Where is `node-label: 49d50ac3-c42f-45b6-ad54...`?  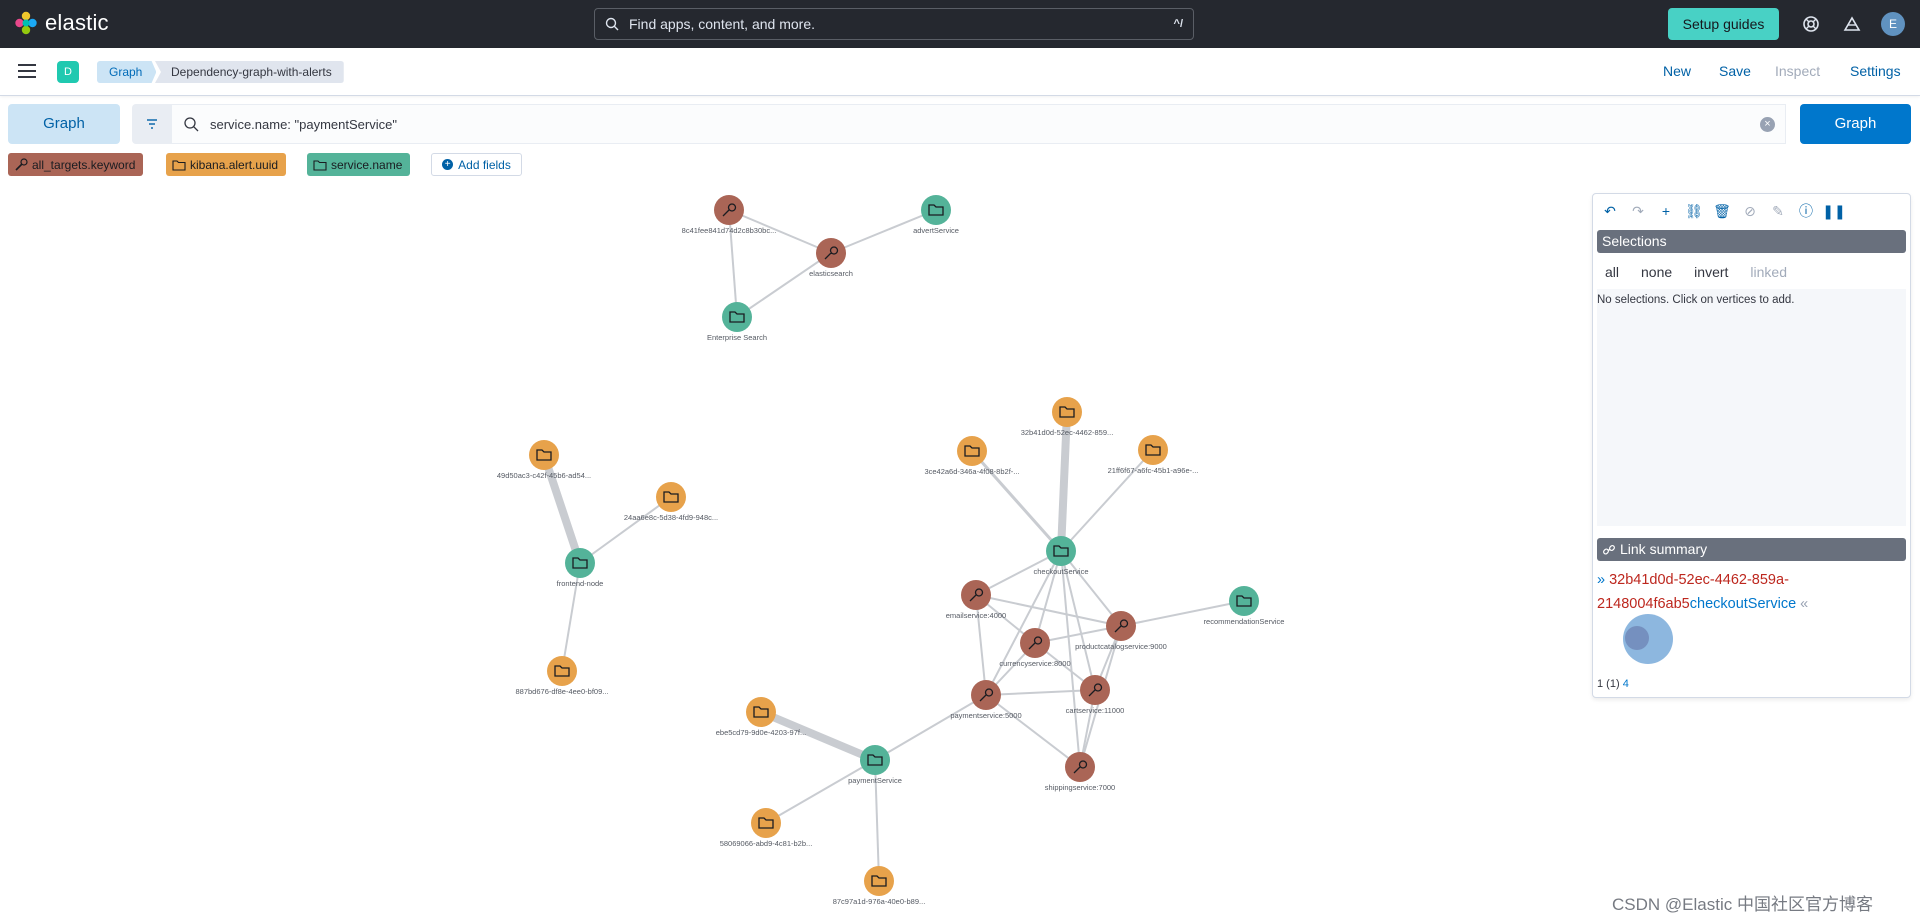
node-label: 49d50ac3-c42f-45b6-ad54... is located at coordinates (544, 475).